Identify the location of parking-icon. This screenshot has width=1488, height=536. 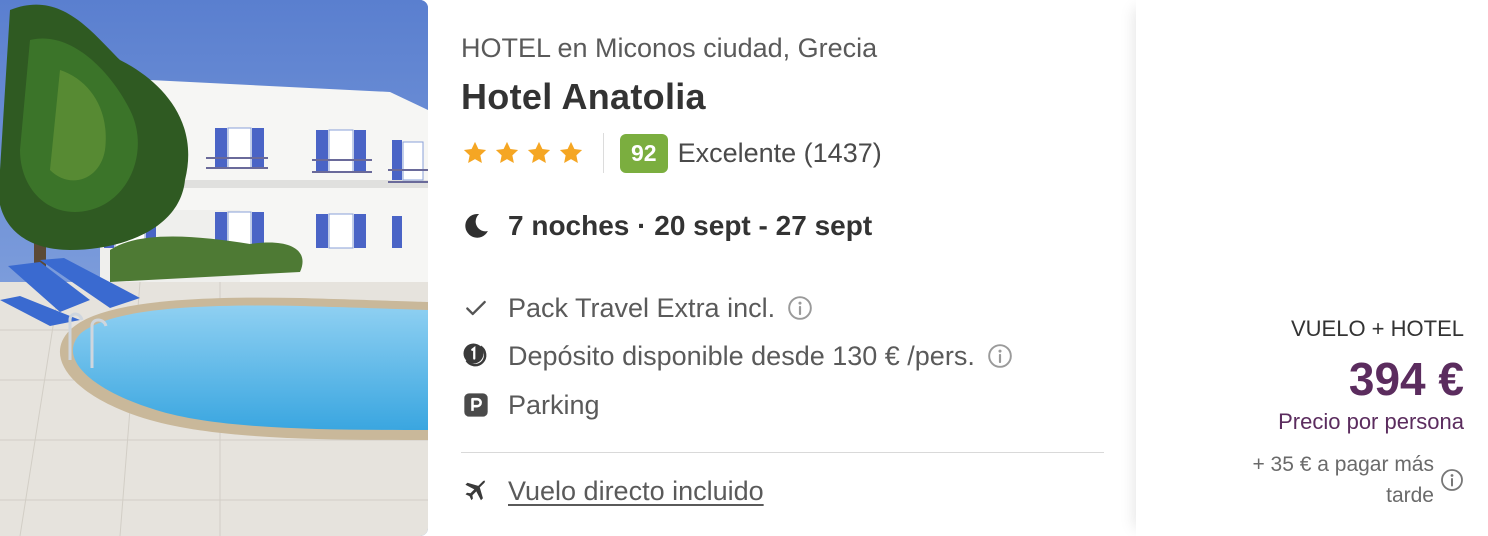
(476, 405).